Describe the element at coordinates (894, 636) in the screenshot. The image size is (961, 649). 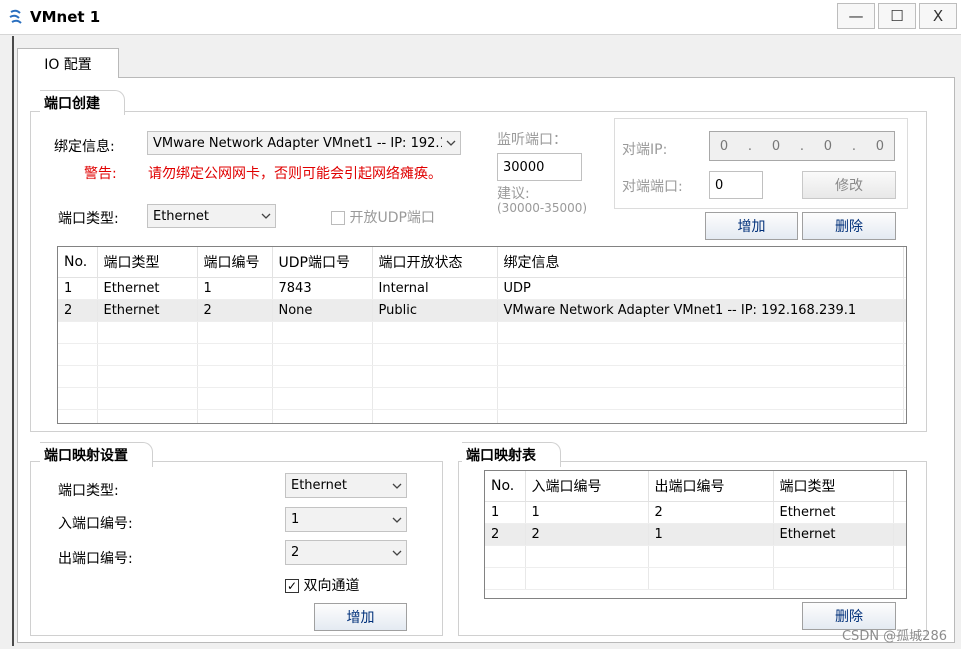
I see `watermark: CSDN @孤城286` at that location.